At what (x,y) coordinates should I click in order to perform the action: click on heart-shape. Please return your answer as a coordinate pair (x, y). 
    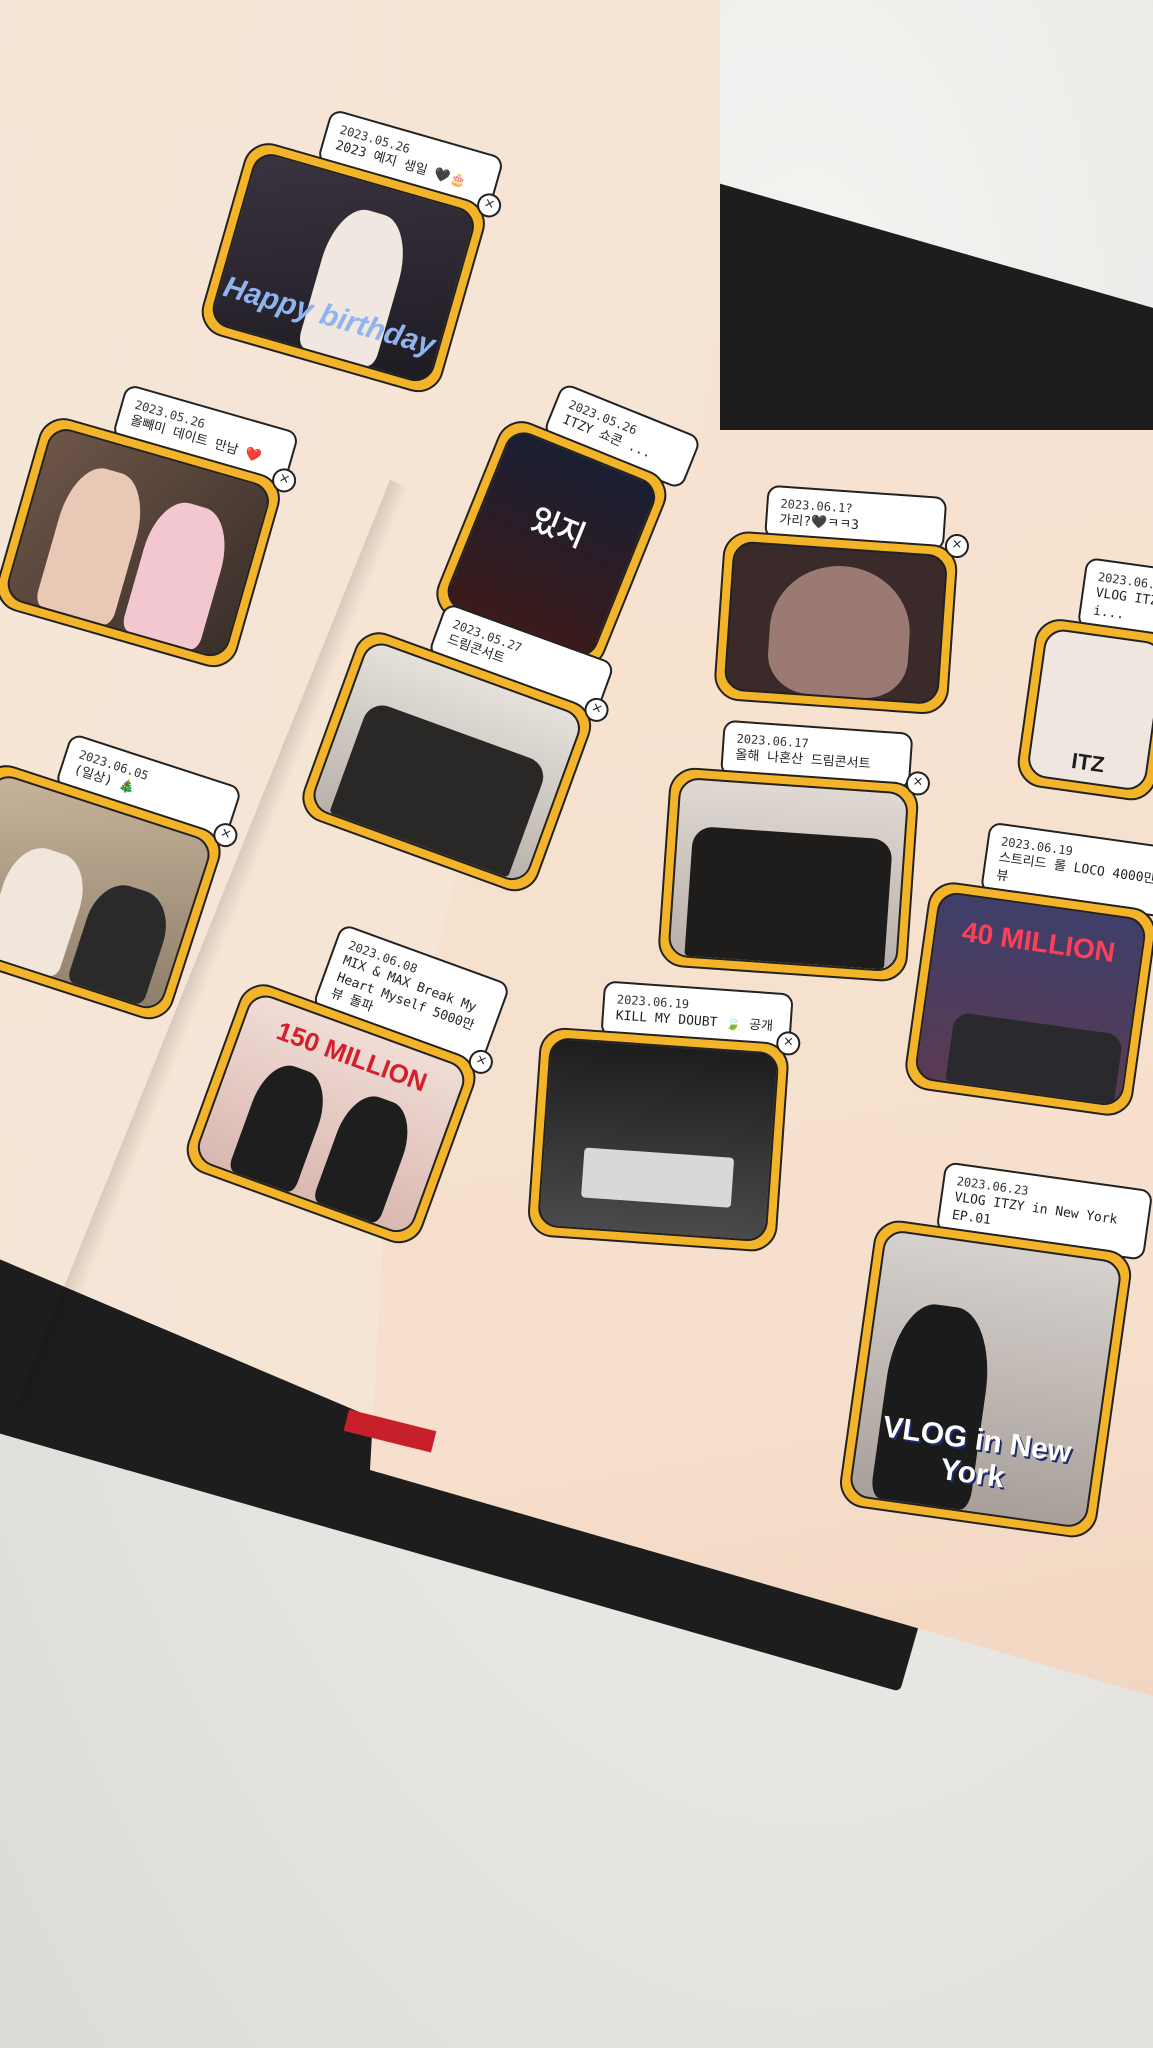
    Looking at the image, I should click on (840, 631).